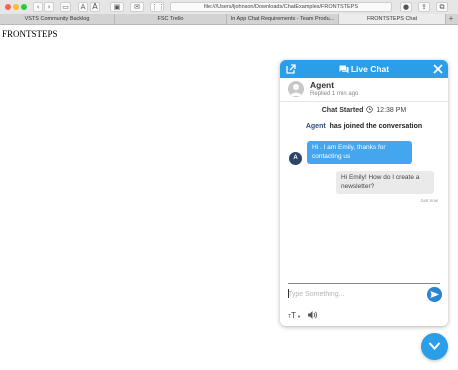 The width and height of the screenshot is (458, 370). What do you see at coordinates (451, 19) in the screenshot?
I see `new-tab-button: +` at bounding box center [451, 19].